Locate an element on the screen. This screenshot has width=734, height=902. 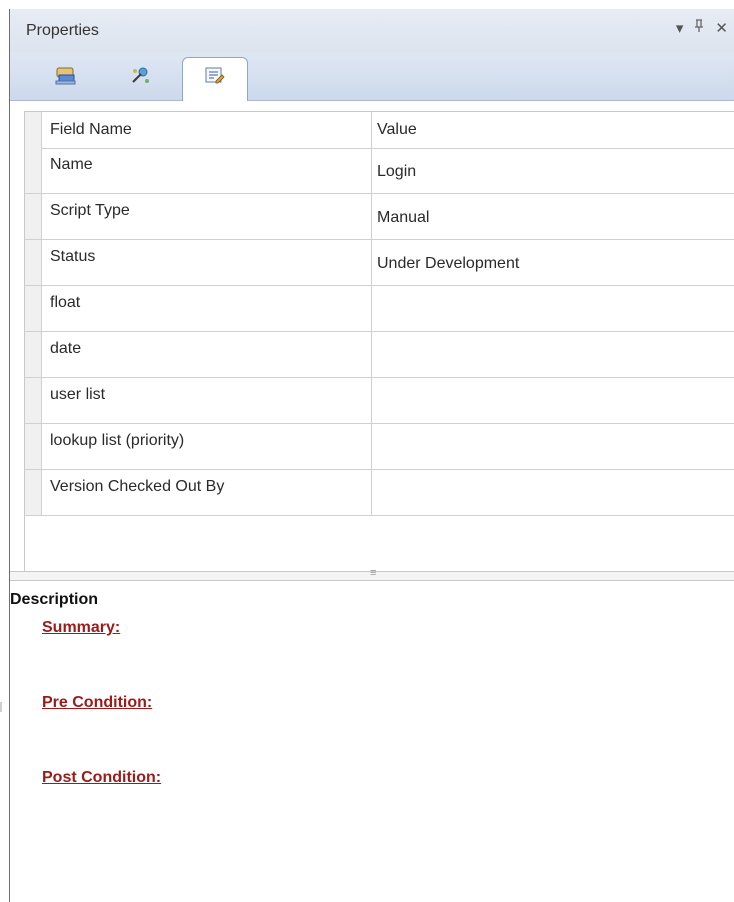
column-header-field-name: Field Name is located at coordinates (91, 130).